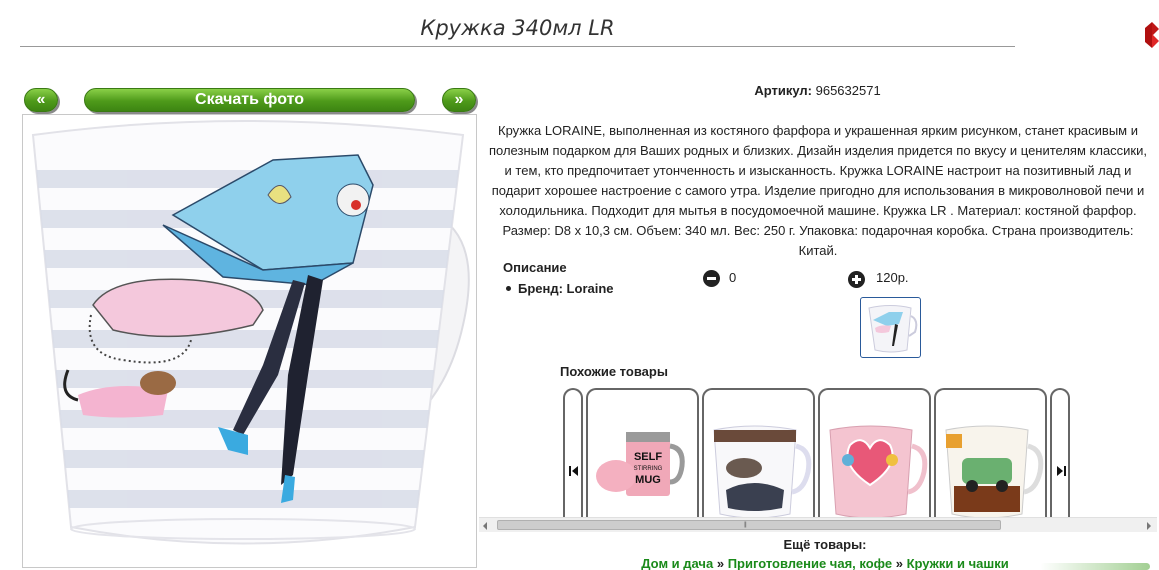  Describe the element at coordinates (856, 279) in the screenshot. I see `plus-icon` at that location.